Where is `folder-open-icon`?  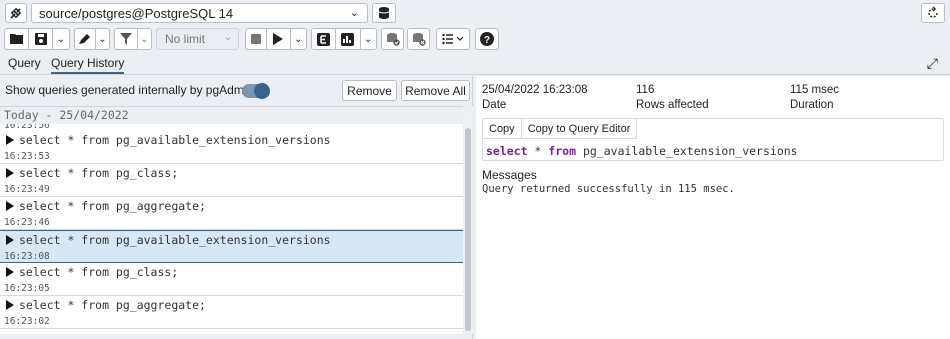
folder-open-icon is located at coordinates (17, 39).